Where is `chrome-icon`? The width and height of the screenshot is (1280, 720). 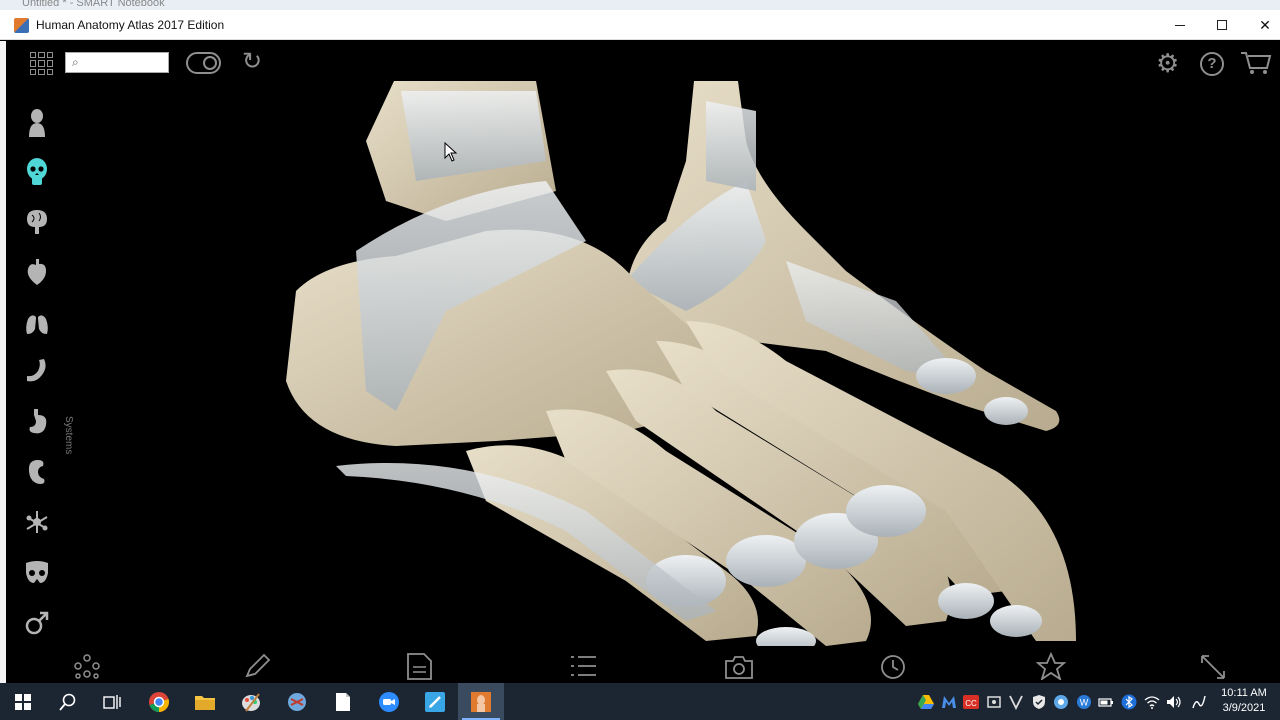 chrome-icon is located at coordinates (159, 701).